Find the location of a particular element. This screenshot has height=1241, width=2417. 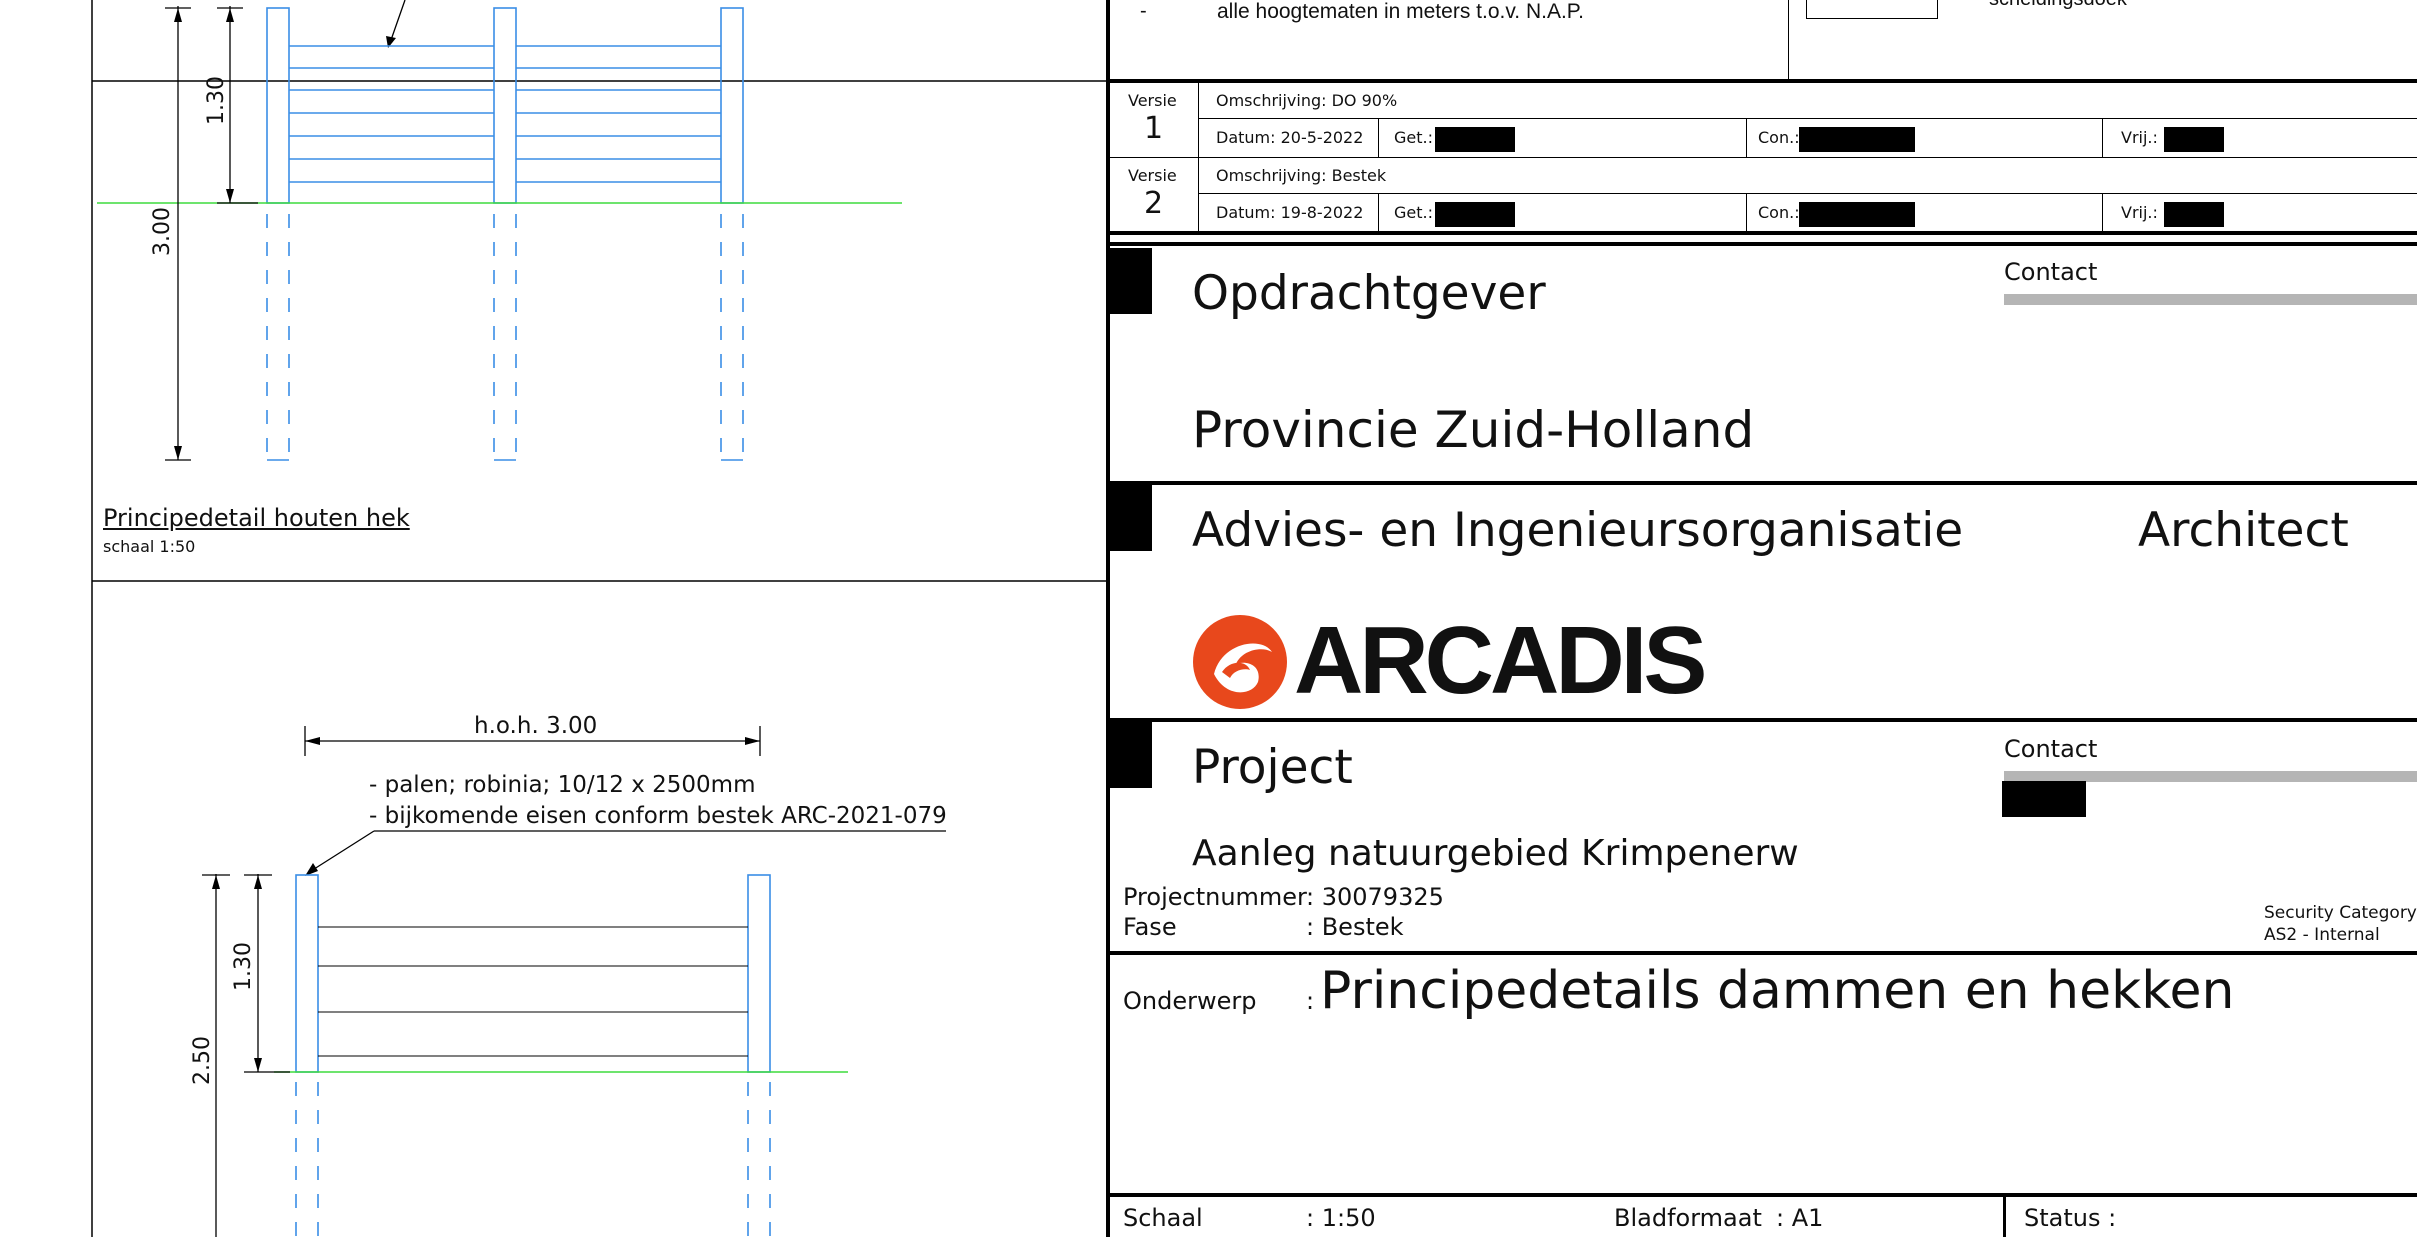

detail2-dim-spacing: h.o.h. 3.00 is located at coordinates (536, 726).